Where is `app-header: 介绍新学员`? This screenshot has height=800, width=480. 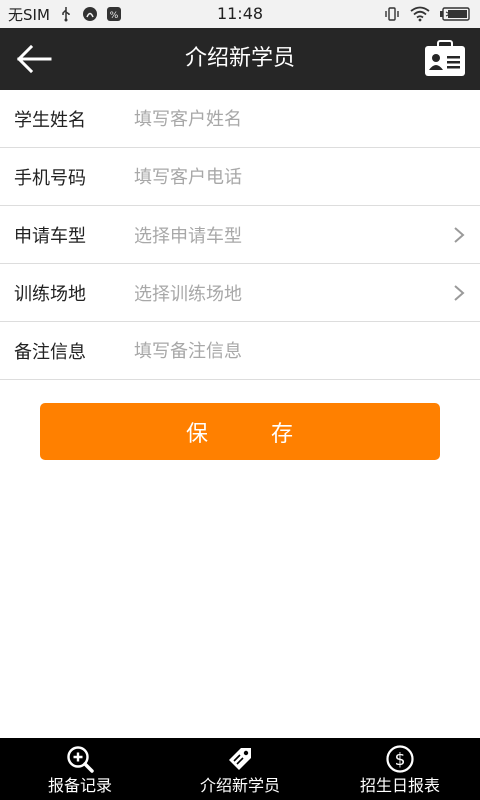 app-header: 介绍新学员 is located at coordinates (240, 59).